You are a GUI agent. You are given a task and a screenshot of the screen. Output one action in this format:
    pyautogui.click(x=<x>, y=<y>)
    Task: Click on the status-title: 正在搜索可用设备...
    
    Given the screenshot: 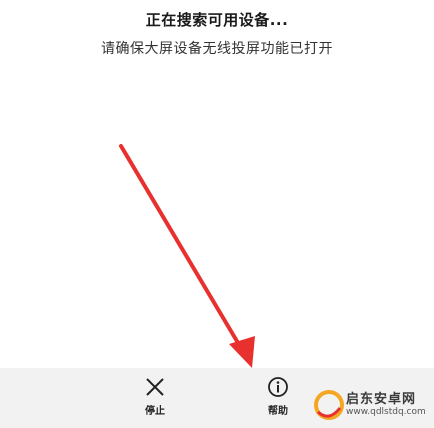 What is the action you would take?
    pyautogui.click(x=217, y=20)
    